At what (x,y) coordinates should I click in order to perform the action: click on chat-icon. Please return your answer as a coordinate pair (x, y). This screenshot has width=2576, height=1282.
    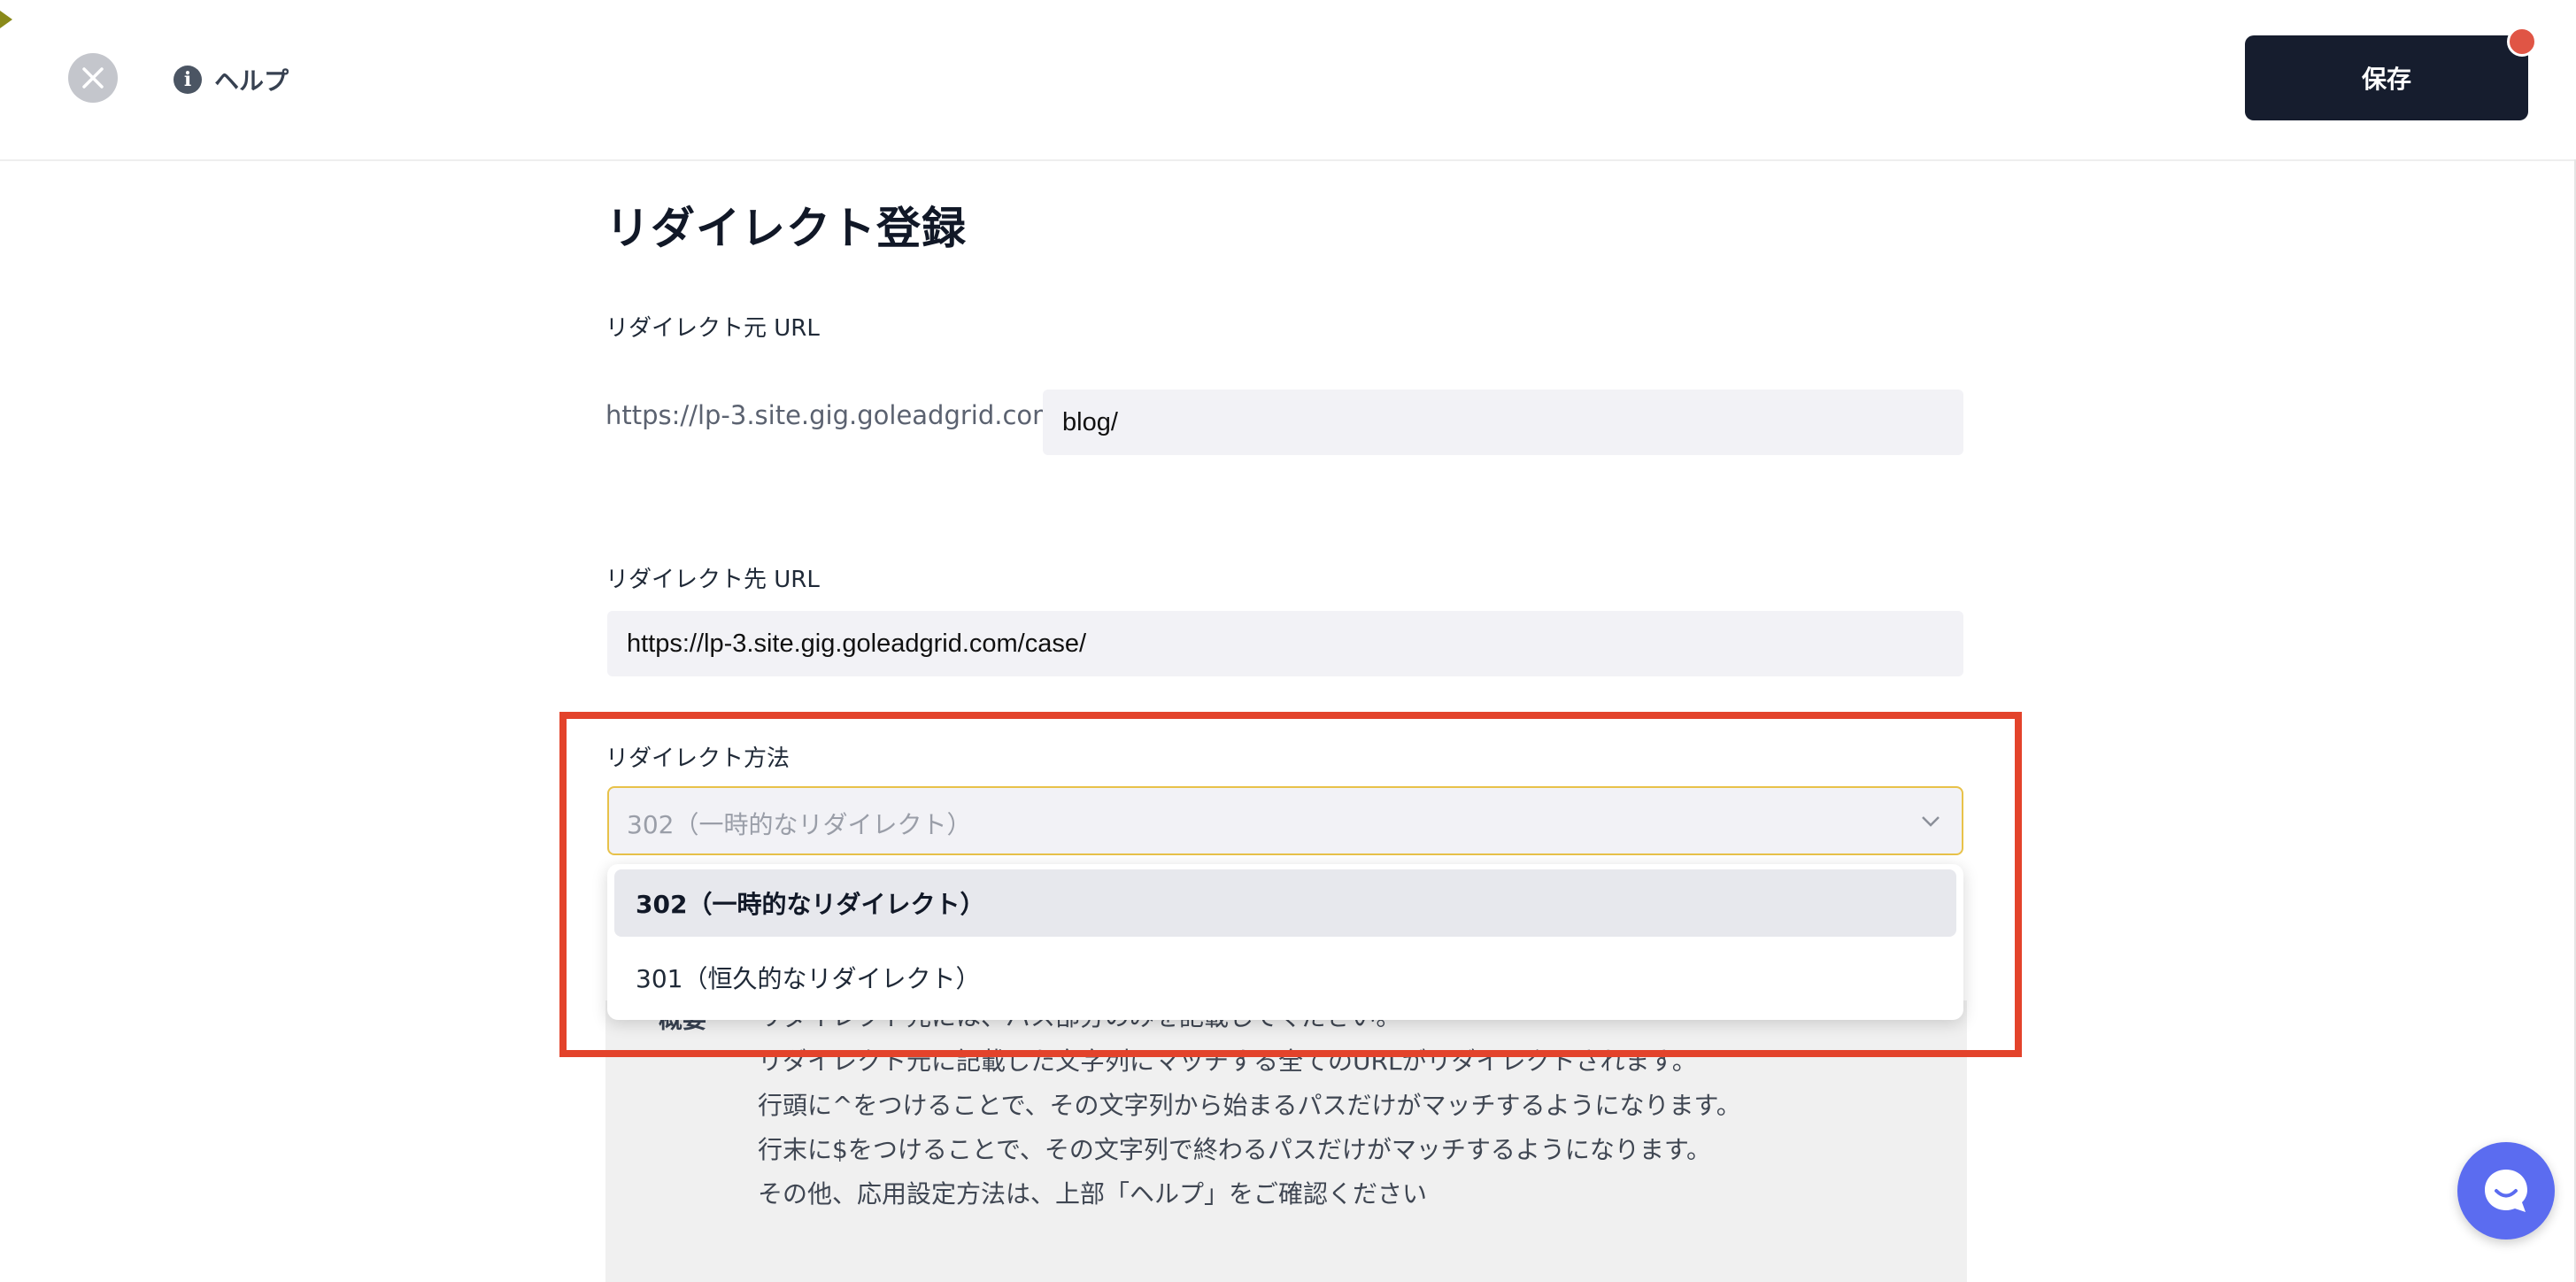
    Looking at the image, I should click on (2506, 1191).